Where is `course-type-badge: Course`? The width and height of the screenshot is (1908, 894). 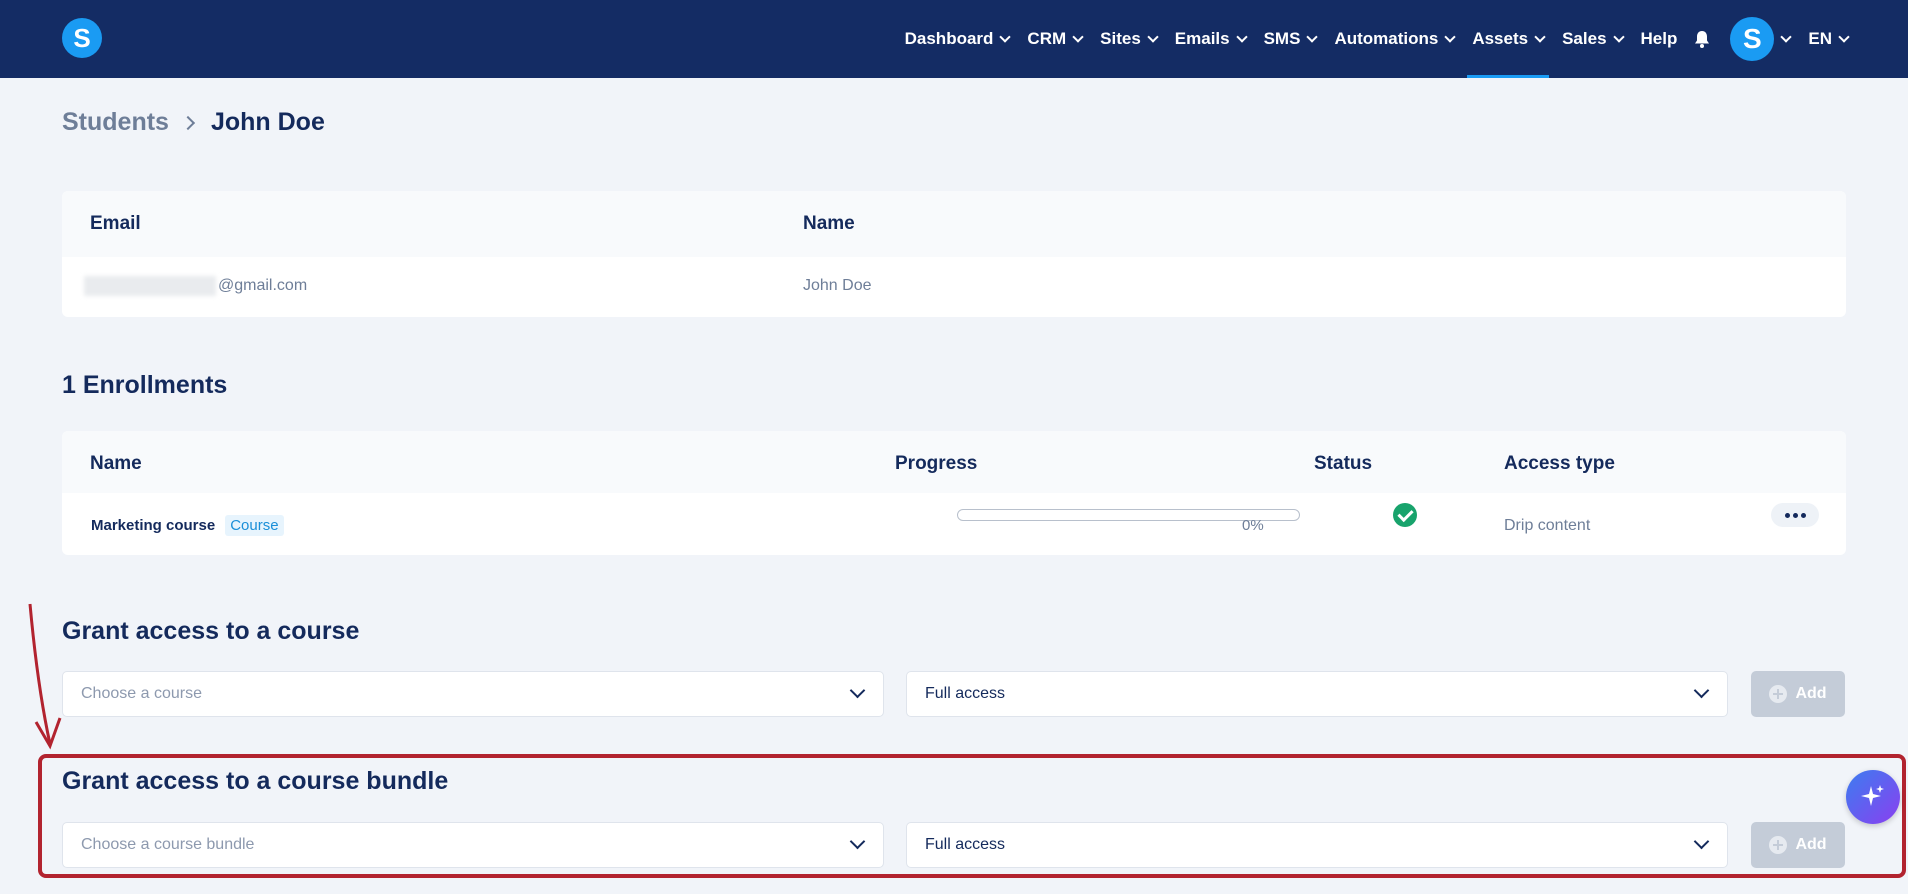 course-type-badge: Course is located at coordinates (254, 525).